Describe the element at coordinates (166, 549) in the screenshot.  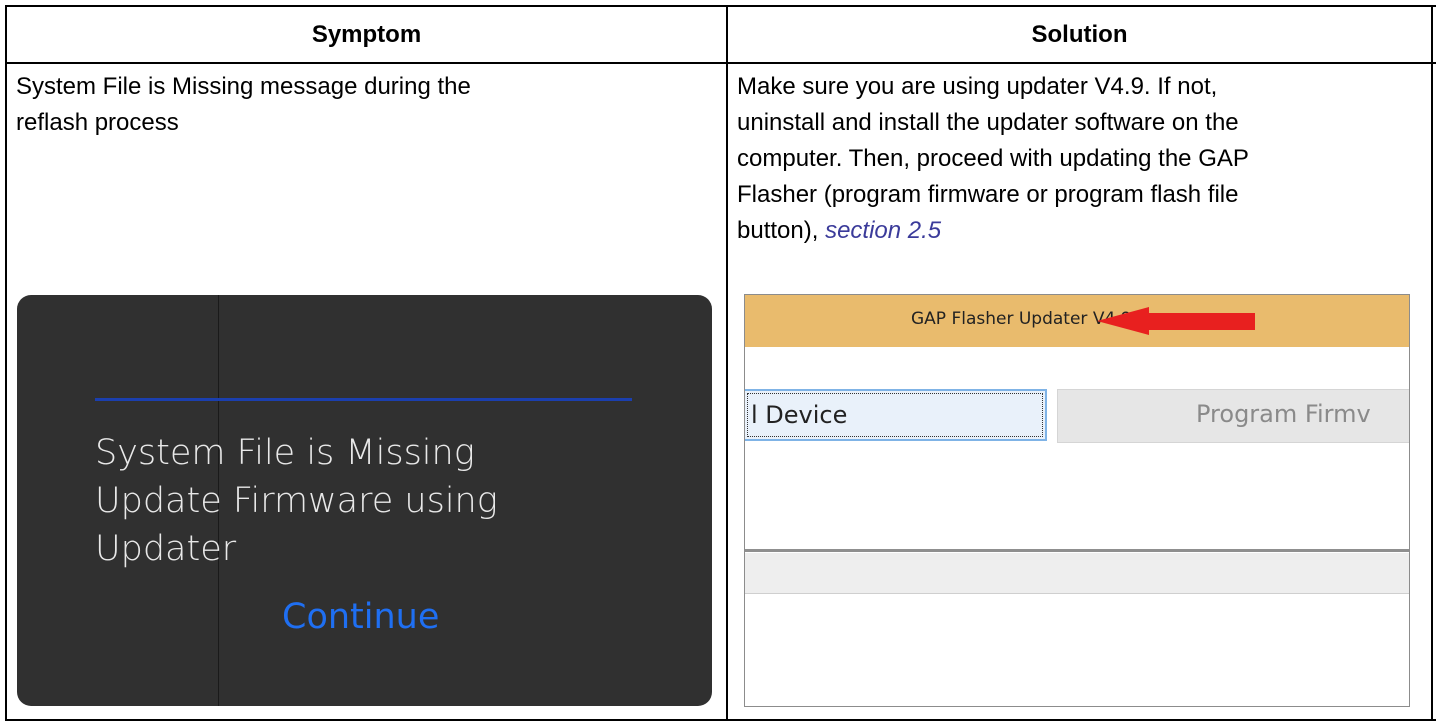
I see `device-message-line: Updater` at that location.